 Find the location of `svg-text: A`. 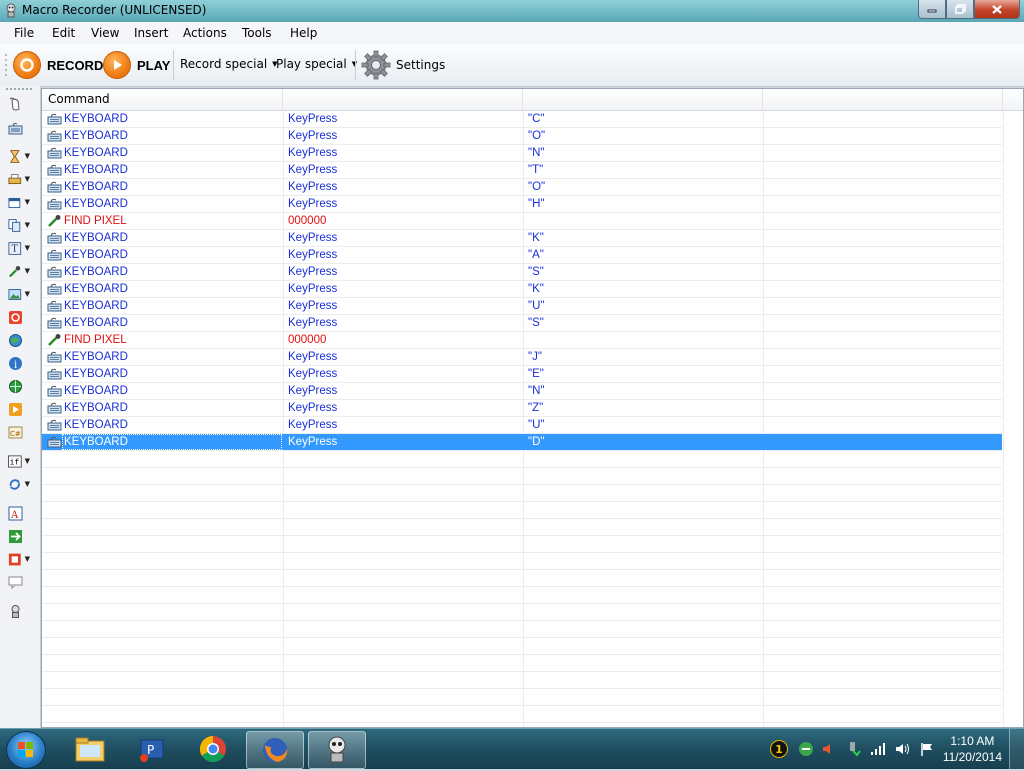

svg-text: A is located at coordinates (14, 515).